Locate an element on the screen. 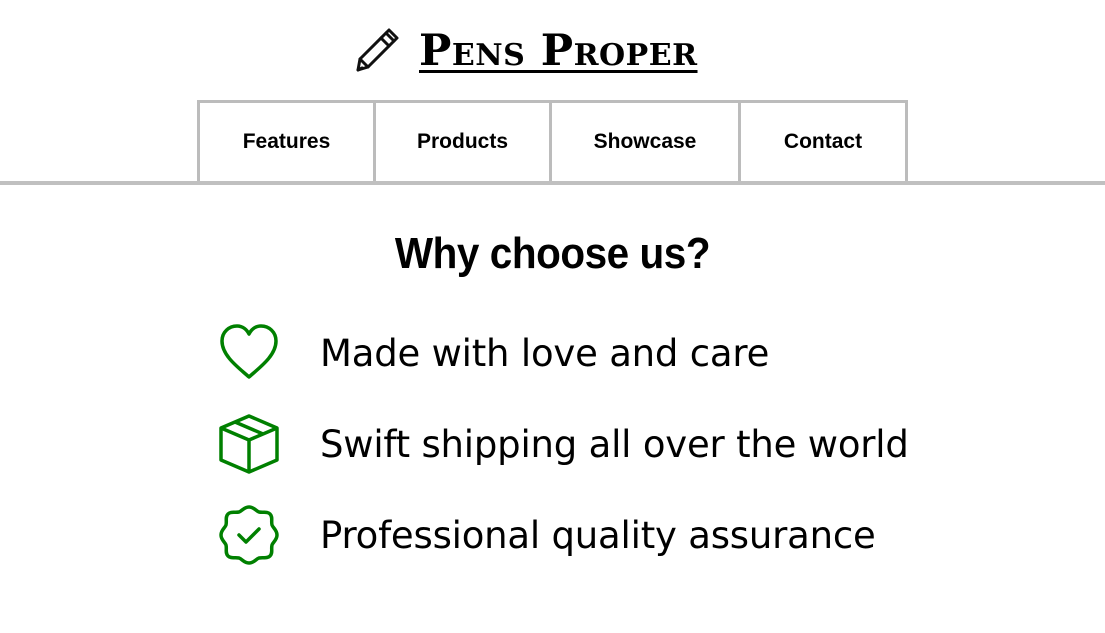 This screenshot has width=1105, height=633. feature-item: Made with love and care is located at coordinates (562, 353).